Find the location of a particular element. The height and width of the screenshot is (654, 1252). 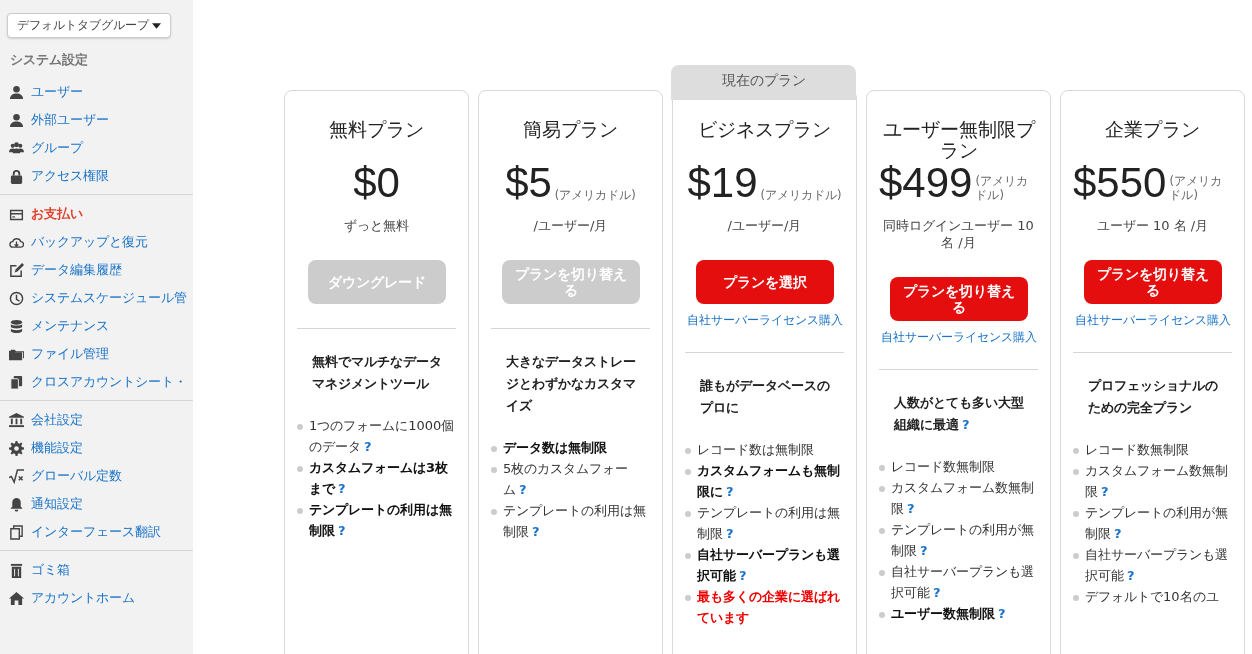

bank-icon is located at coordinates (16, 420).